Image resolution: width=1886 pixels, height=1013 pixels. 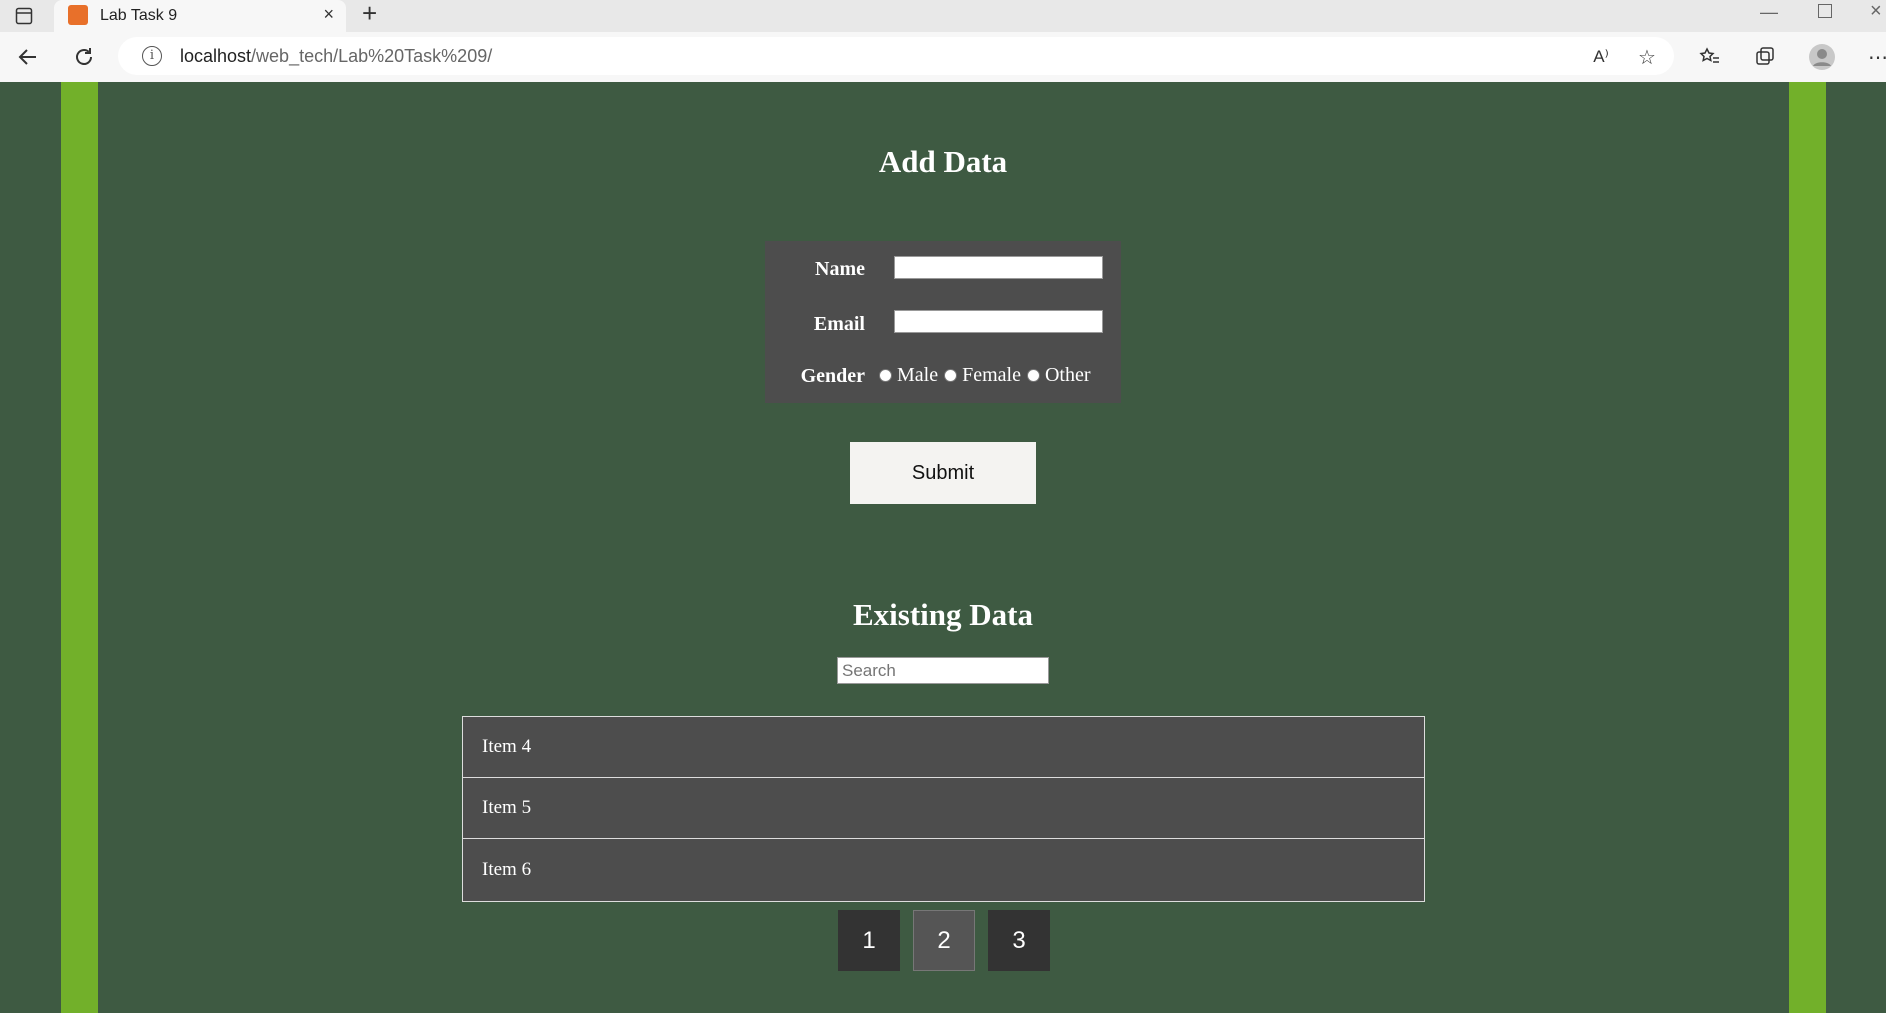 What do you see at coordinates (918, 375) in the screenshot?
I see `gender-male-label: Male` at bounding box center [918, 375].